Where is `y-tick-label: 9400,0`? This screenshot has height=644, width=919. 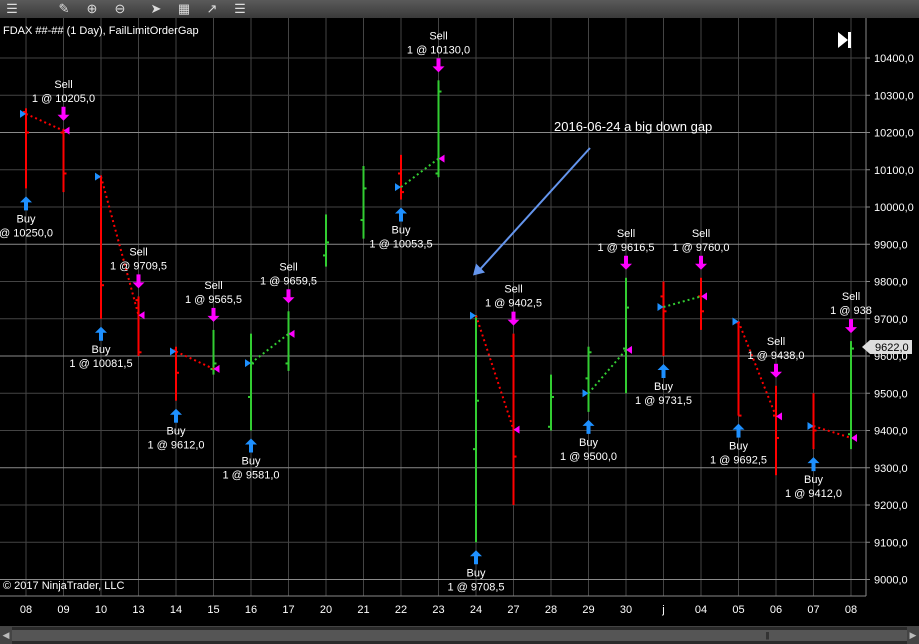
y-tick-label: 9400,0 is located at coordinates (891, 432).